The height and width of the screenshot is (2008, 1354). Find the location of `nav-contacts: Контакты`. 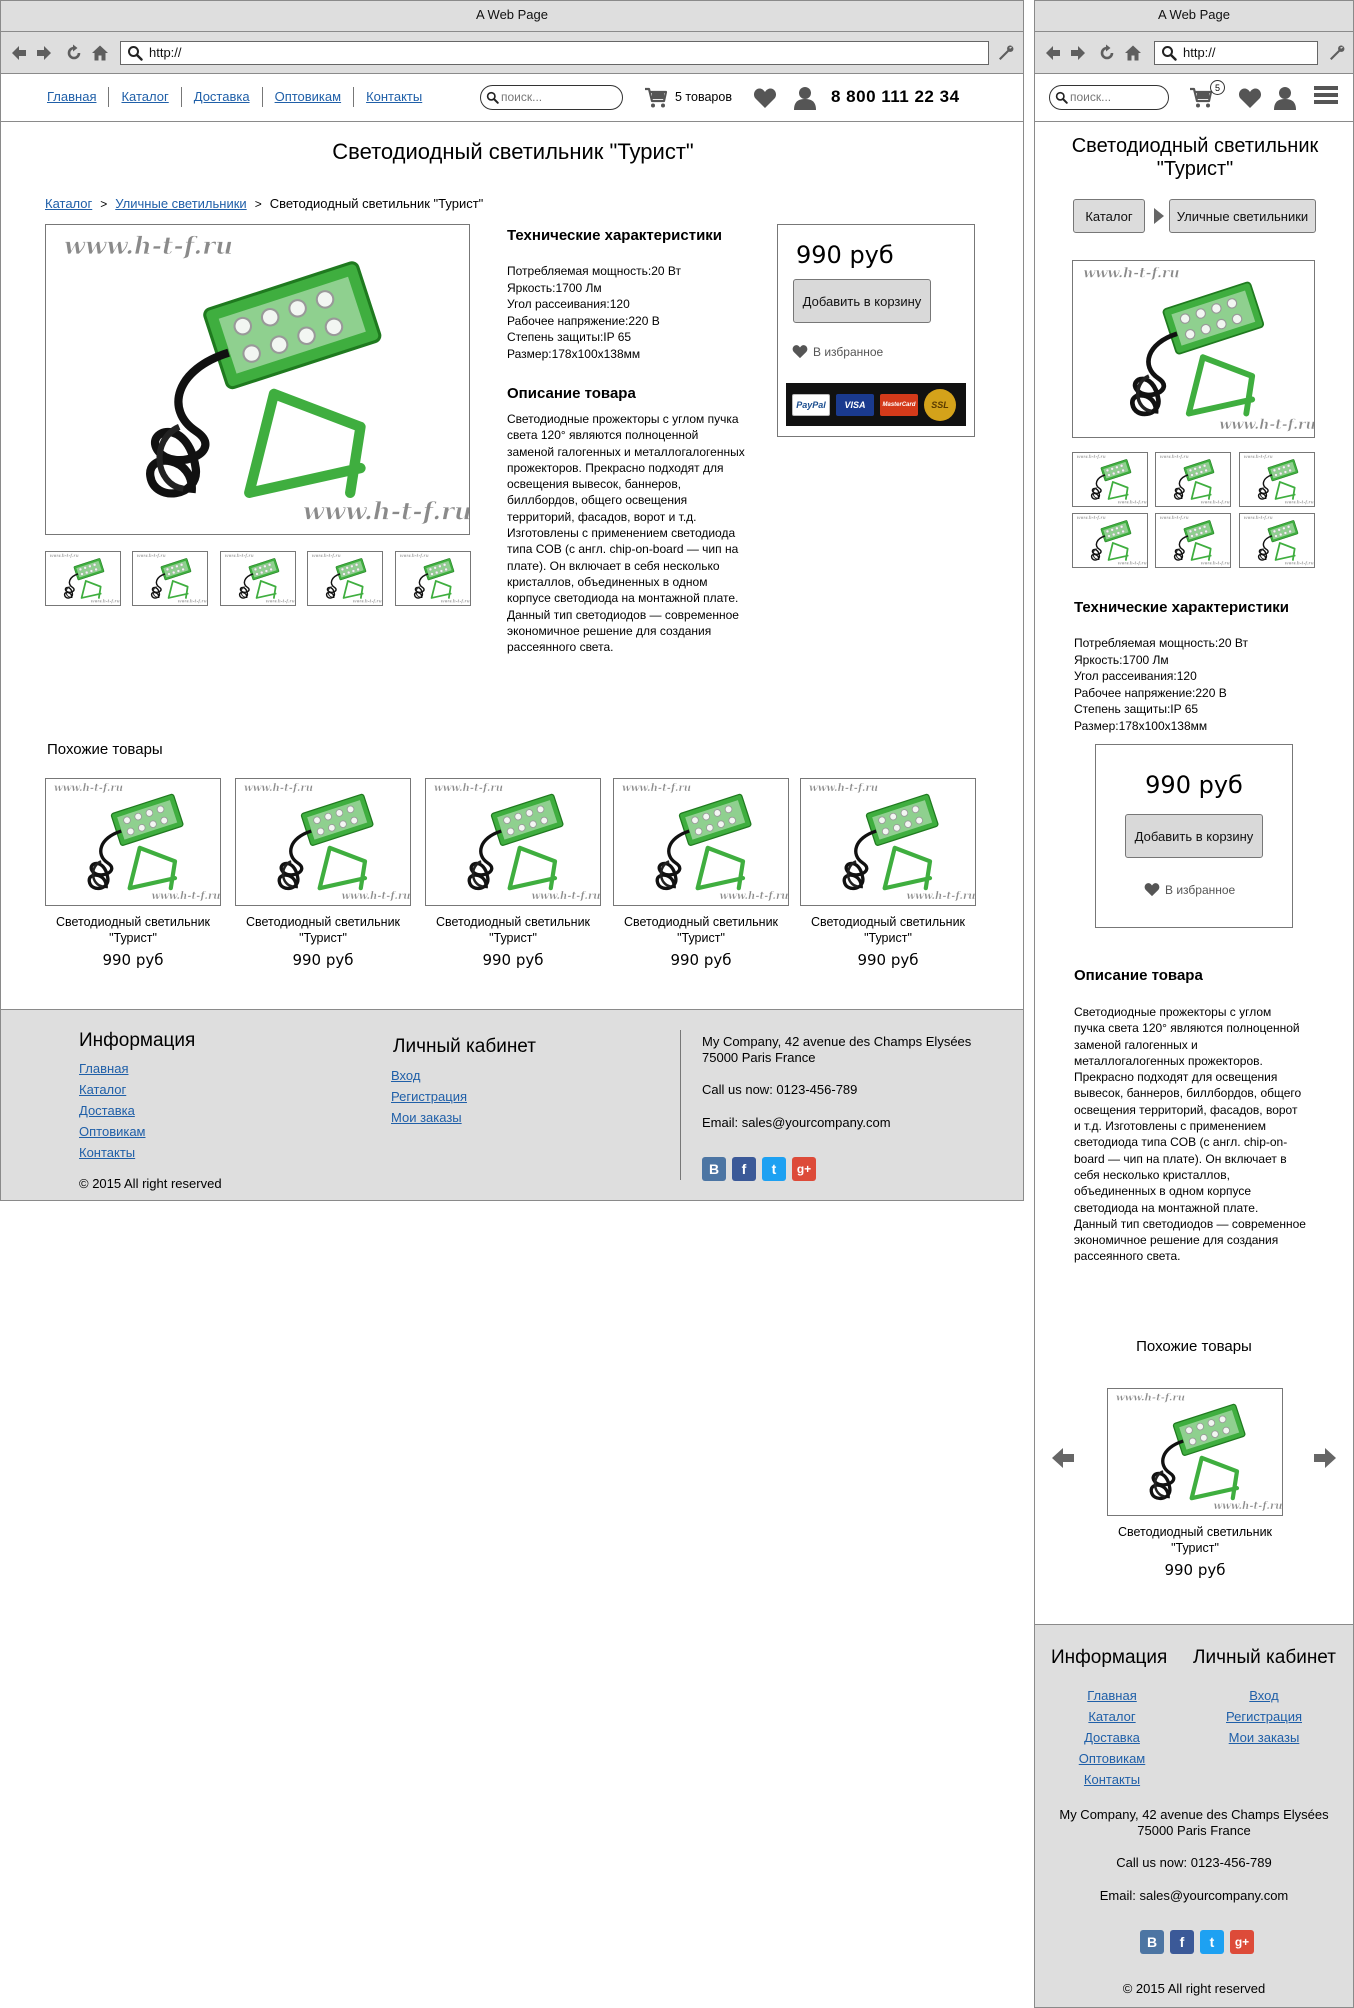

nav-contacts: Контакты is located at coordinates (394, 97).